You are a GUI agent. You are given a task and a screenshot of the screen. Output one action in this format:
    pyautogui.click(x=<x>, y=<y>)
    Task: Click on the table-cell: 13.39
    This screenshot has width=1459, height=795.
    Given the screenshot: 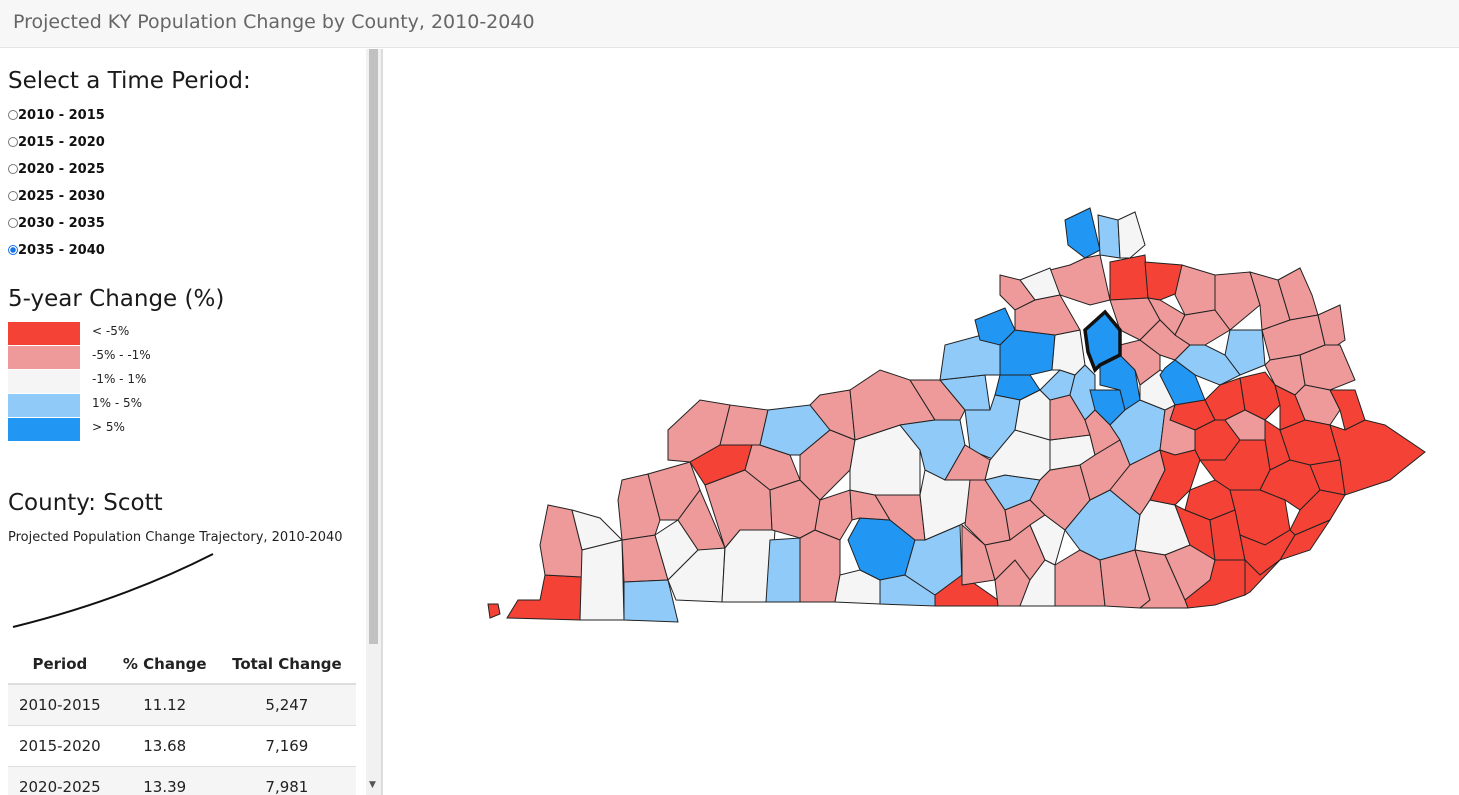 What is the action you would take?
    pyautogui.click(x=164, y=780)
    